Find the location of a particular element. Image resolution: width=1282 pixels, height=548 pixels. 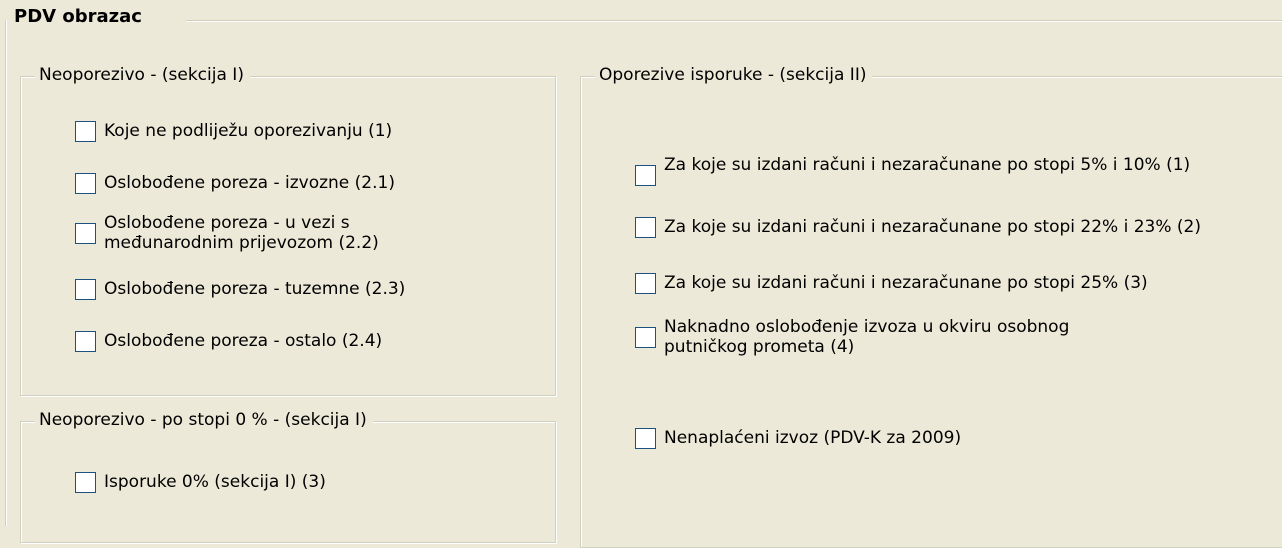

checkbox-label: Koje ne podliježu oporezivanju (1) is located at coordinates (248, 131).